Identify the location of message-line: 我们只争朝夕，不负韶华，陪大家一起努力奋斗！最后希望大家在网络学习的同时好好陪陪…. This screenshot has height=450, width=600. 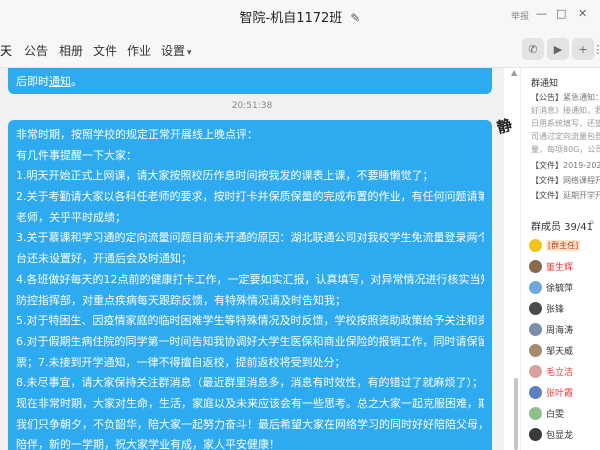
(250, 424).